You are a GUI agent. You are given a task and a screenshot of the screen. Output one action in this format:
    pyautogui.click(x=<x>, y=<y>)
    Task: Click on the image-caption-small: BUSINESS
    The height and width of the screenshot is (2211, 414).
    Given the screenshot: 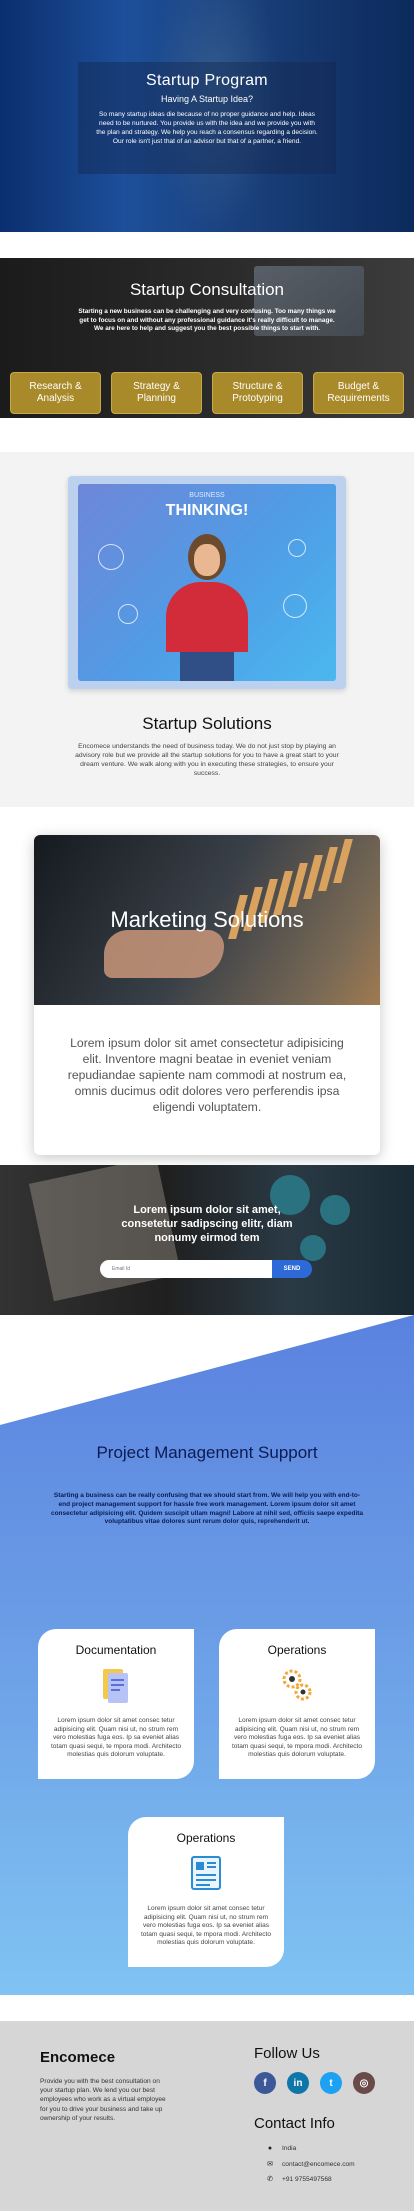 What is the action you would take?
    pyautogui.click(x=207, y=495)
    